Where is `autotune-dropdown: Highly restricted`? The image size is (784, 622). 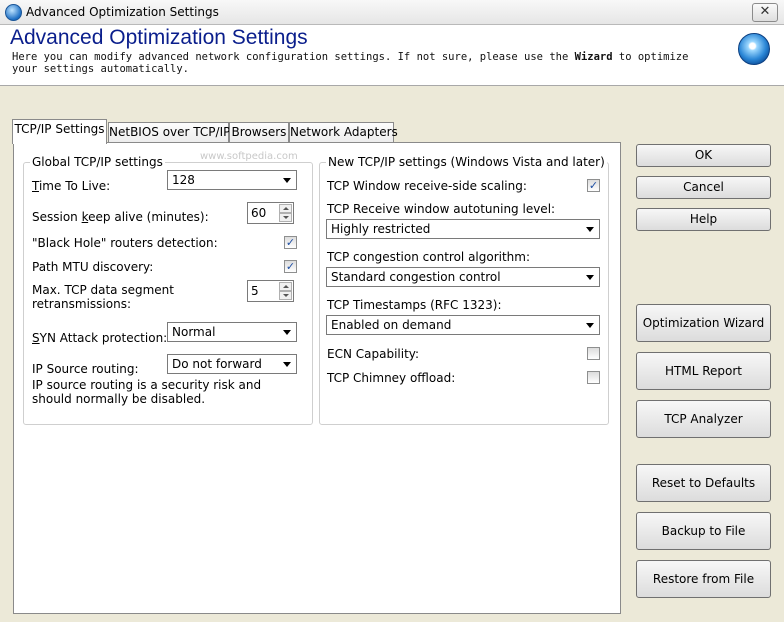 autotune-dropdown: Highly restricted is located at coordinates (463, 229).